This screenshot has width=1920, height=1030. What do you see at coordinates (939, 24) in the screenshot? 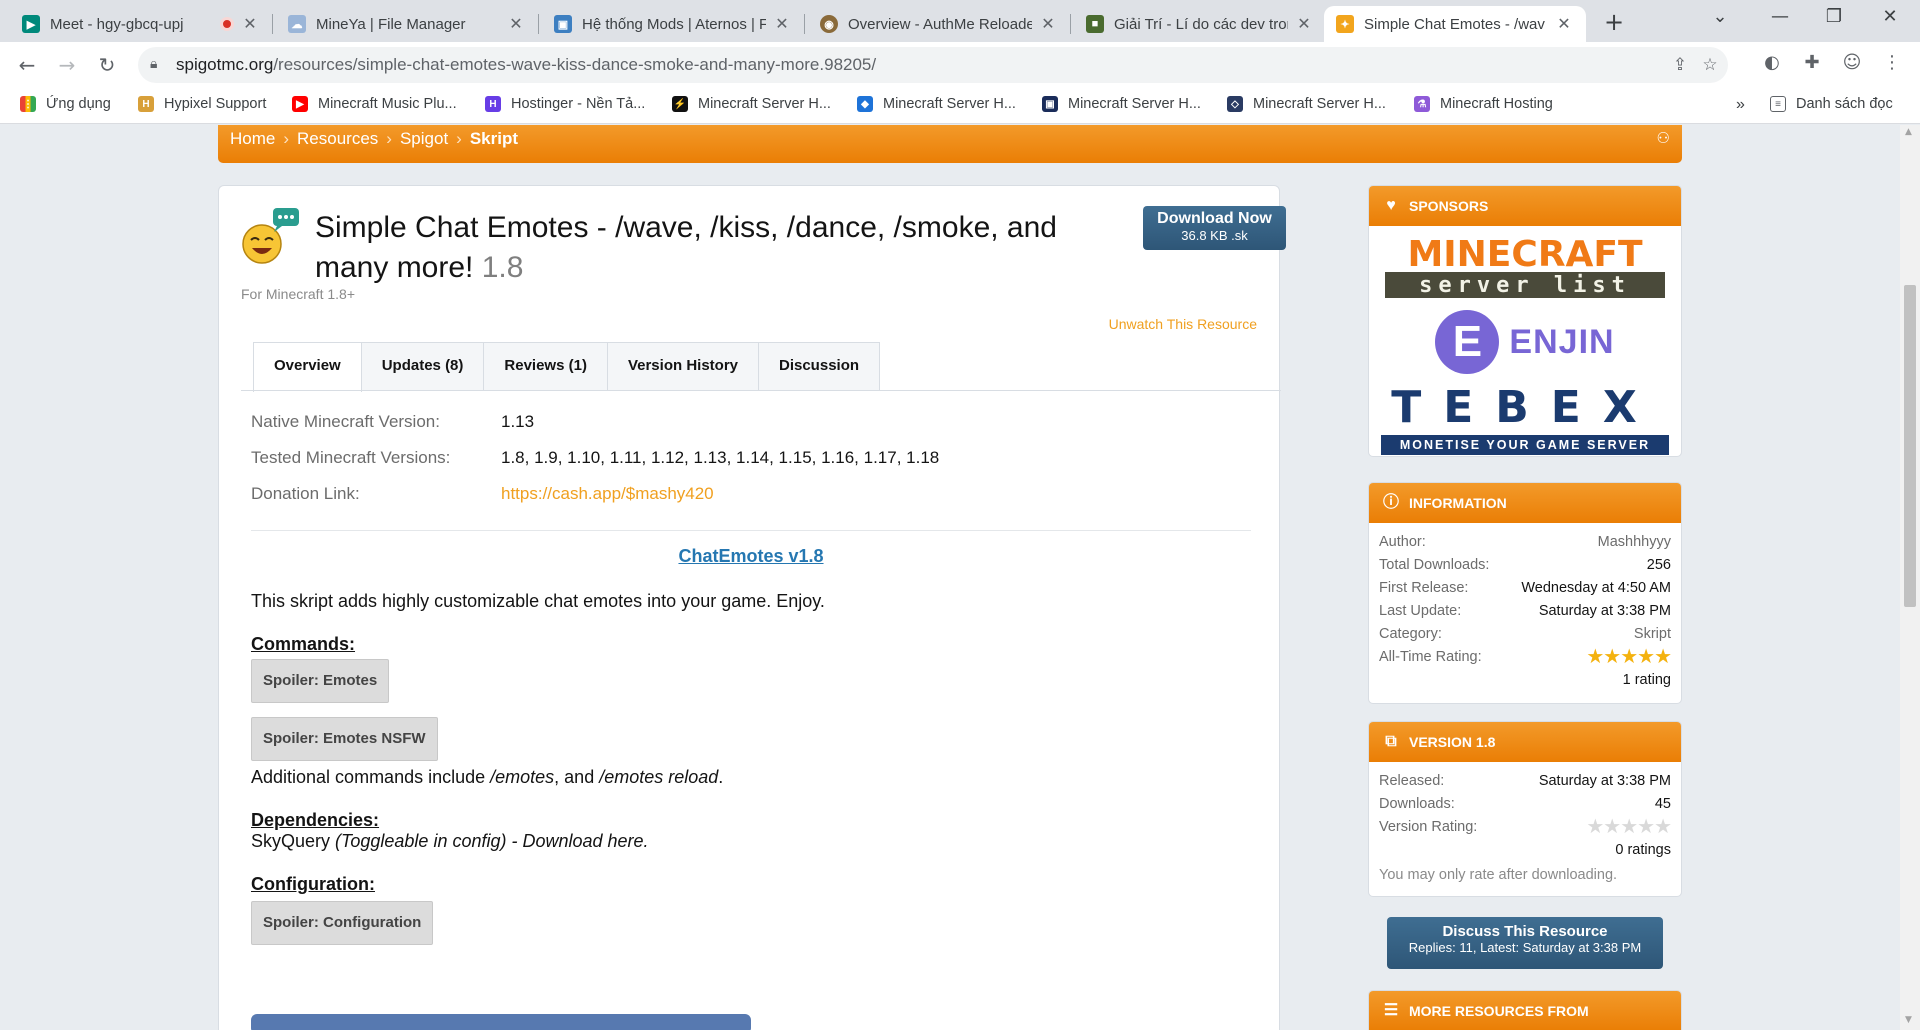
I see `tab-authme: ◉ Overview - AuthMe Reloade ✕` at bounding box center [939, 24].